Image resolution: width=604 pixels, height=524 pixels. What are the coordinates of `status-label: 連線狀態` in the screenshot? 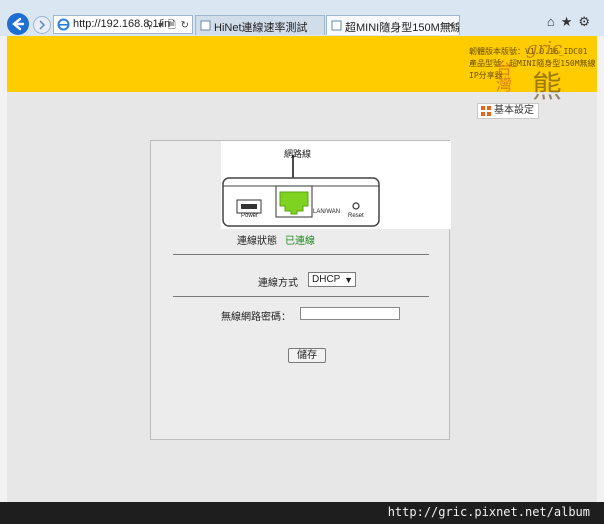 It's located at (257, 241).